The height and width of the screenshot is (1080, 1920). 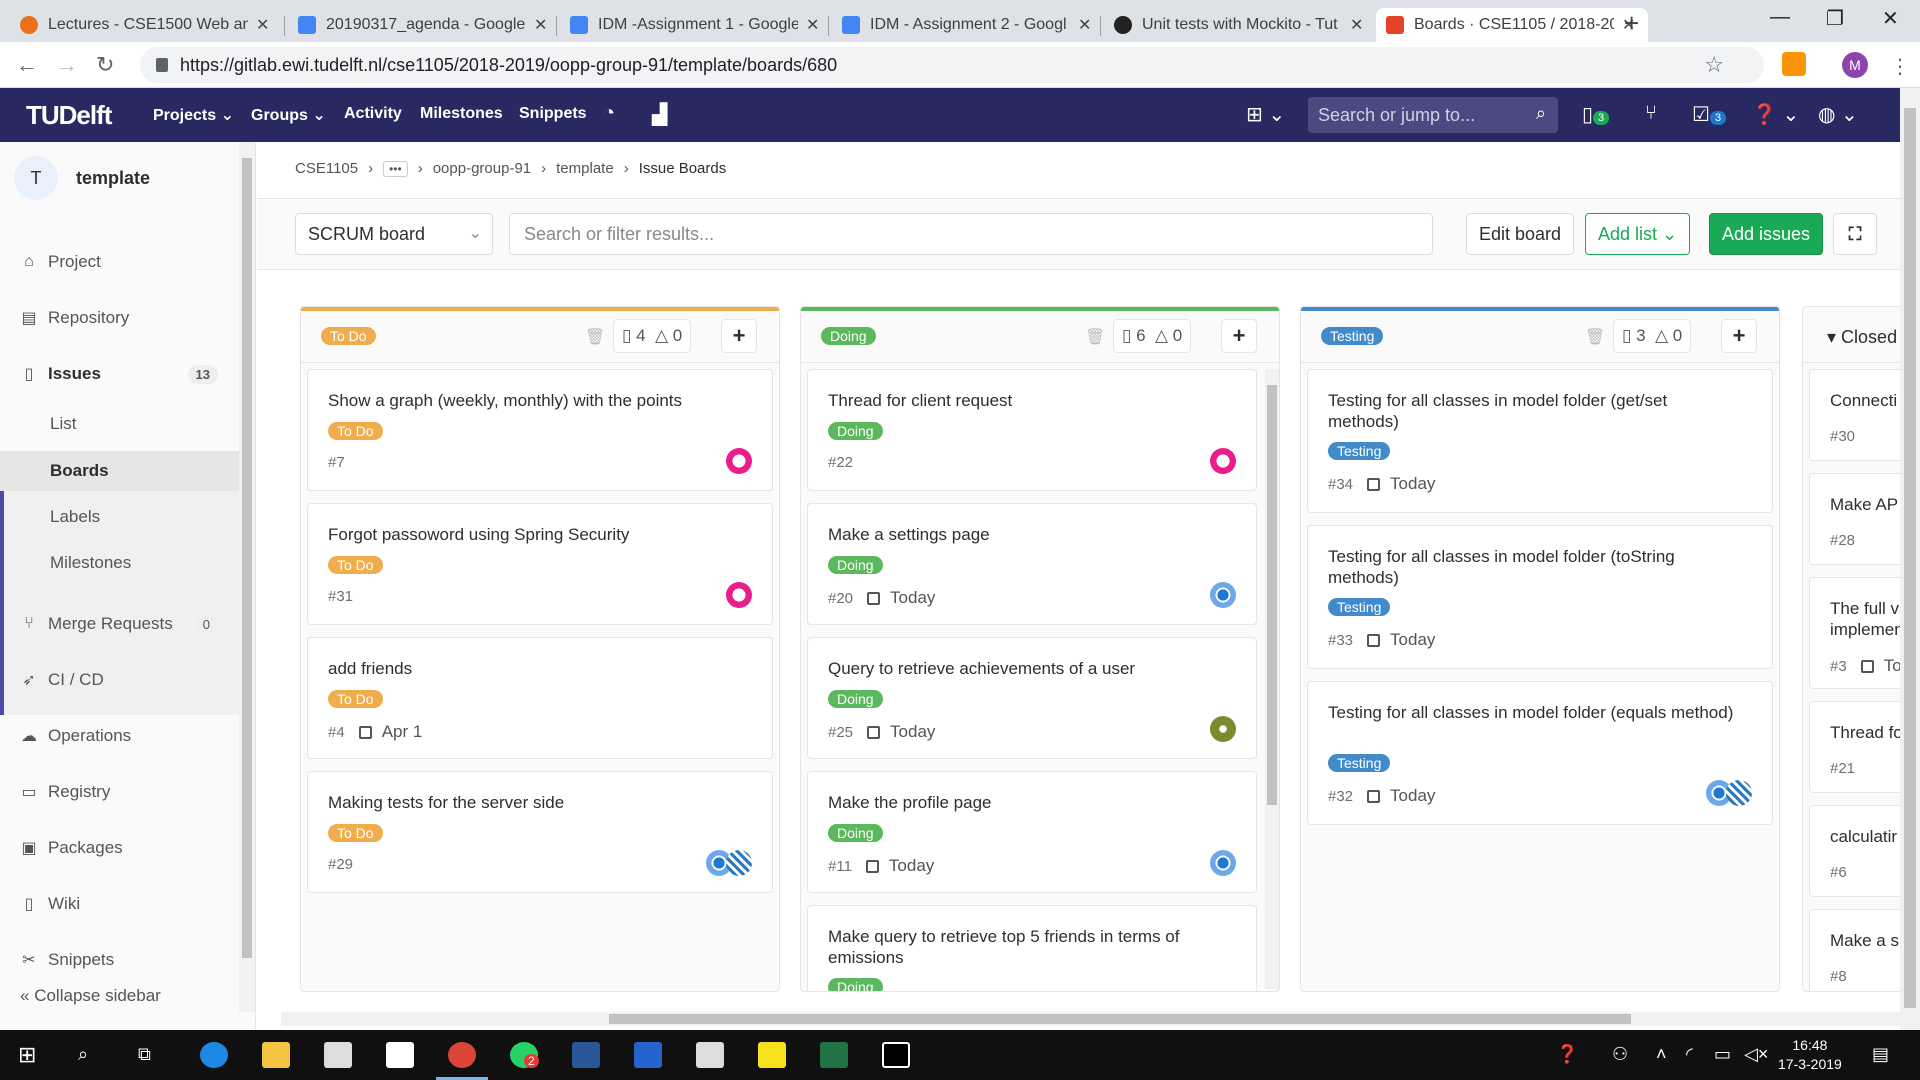 What do you see at coordinates (966, 25) in the screenshot?
I see `browser-tab: IDM - Assignment 2 - Googl ✕` at bounding box center [966, 25].